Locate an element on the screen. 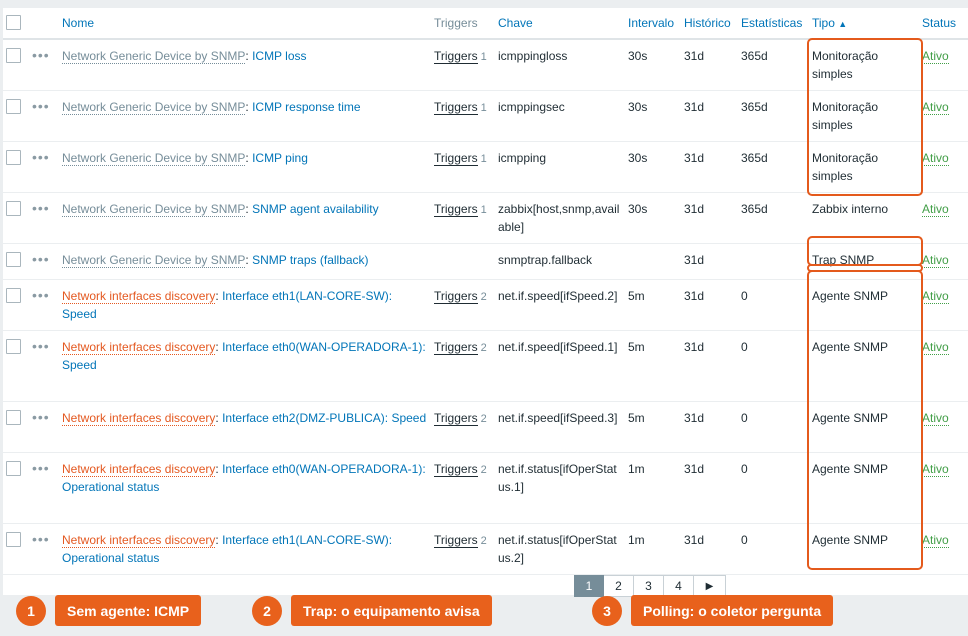  page-button-2: 2 is located at coordinates (619, 586).